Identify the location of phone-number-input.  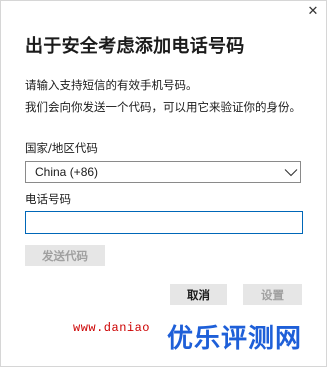
(164, 222).